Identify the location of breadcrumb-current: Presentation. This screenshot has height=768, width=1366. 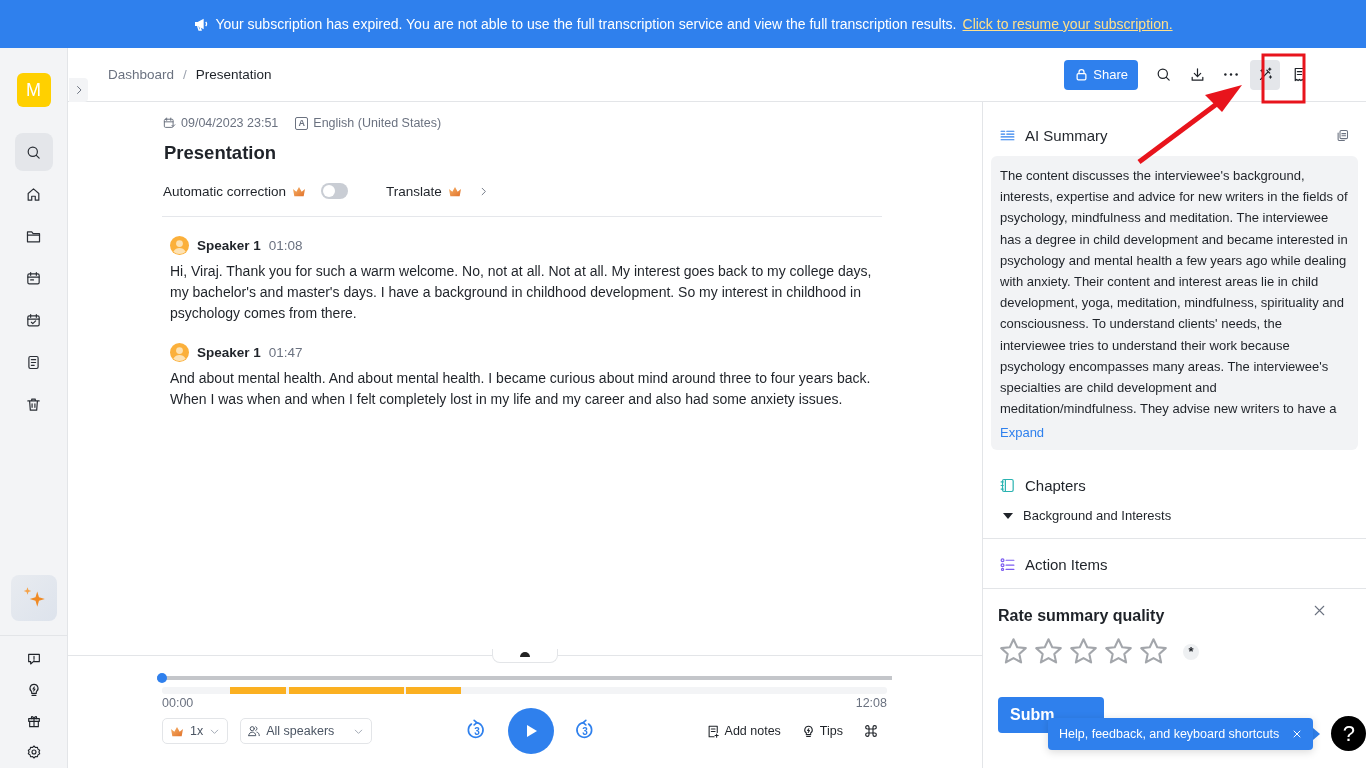
(233, 74).